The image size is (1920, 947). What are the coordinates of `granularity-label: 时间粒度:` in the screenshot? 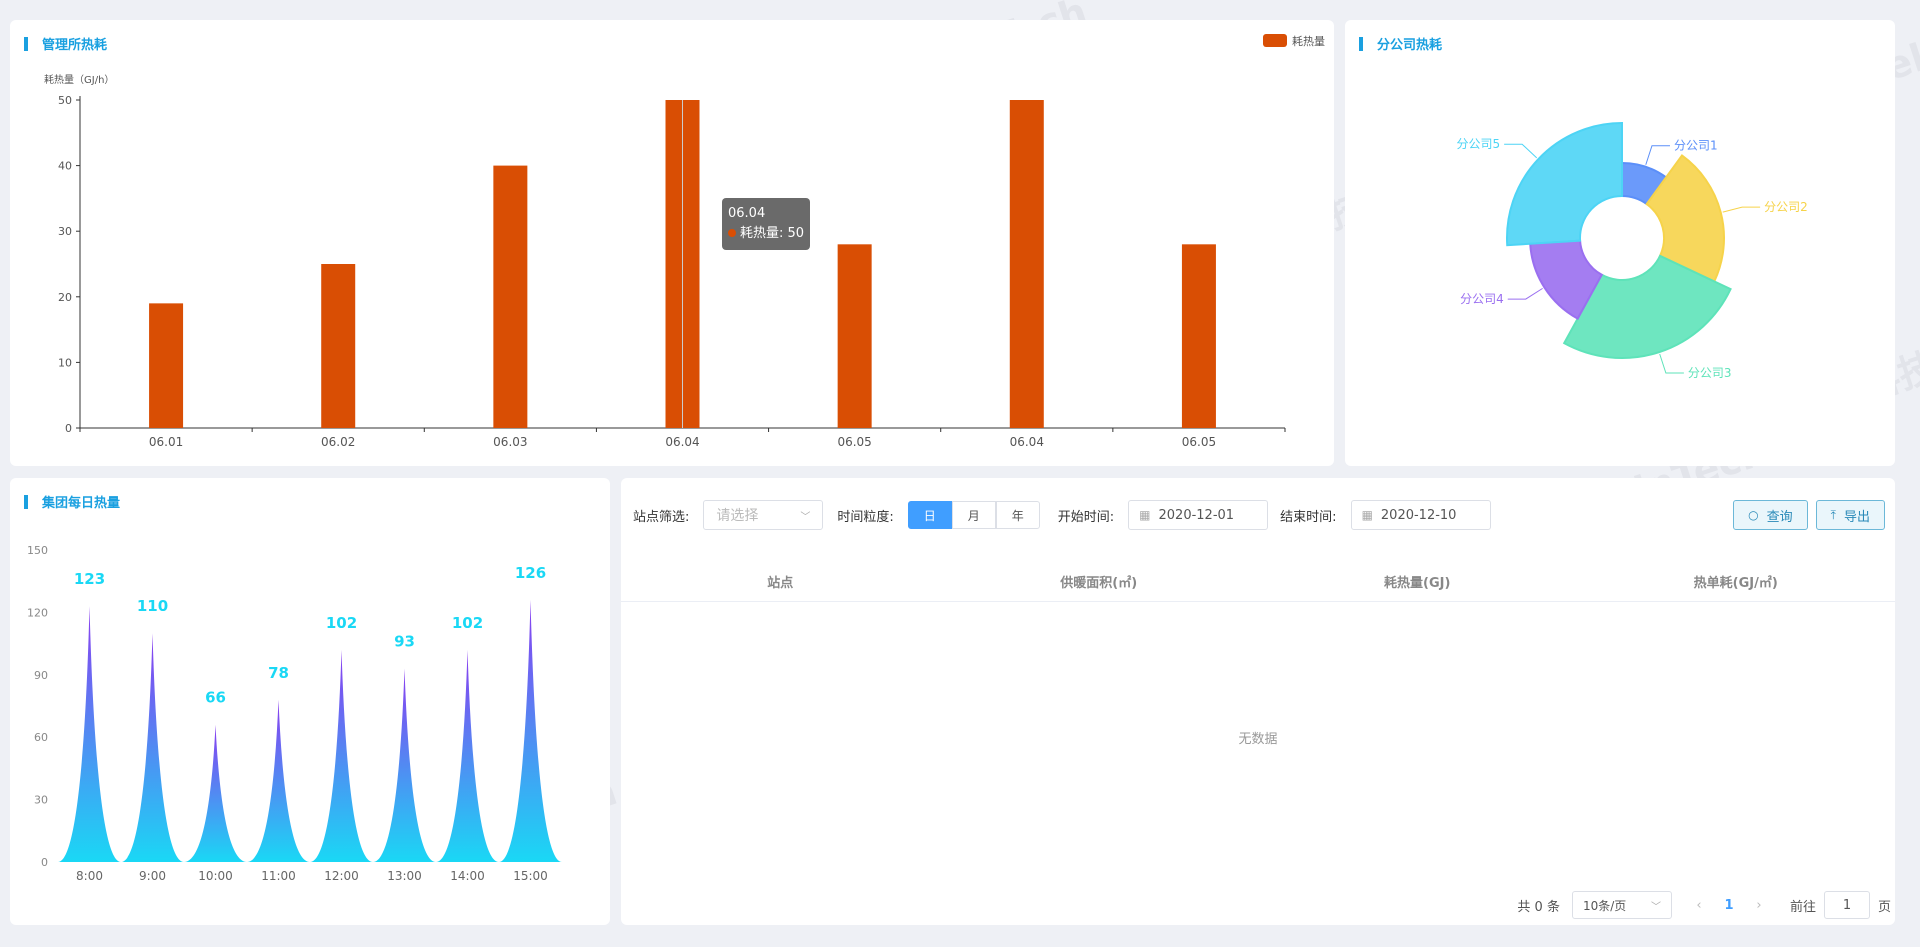 It's located at (865, 517).